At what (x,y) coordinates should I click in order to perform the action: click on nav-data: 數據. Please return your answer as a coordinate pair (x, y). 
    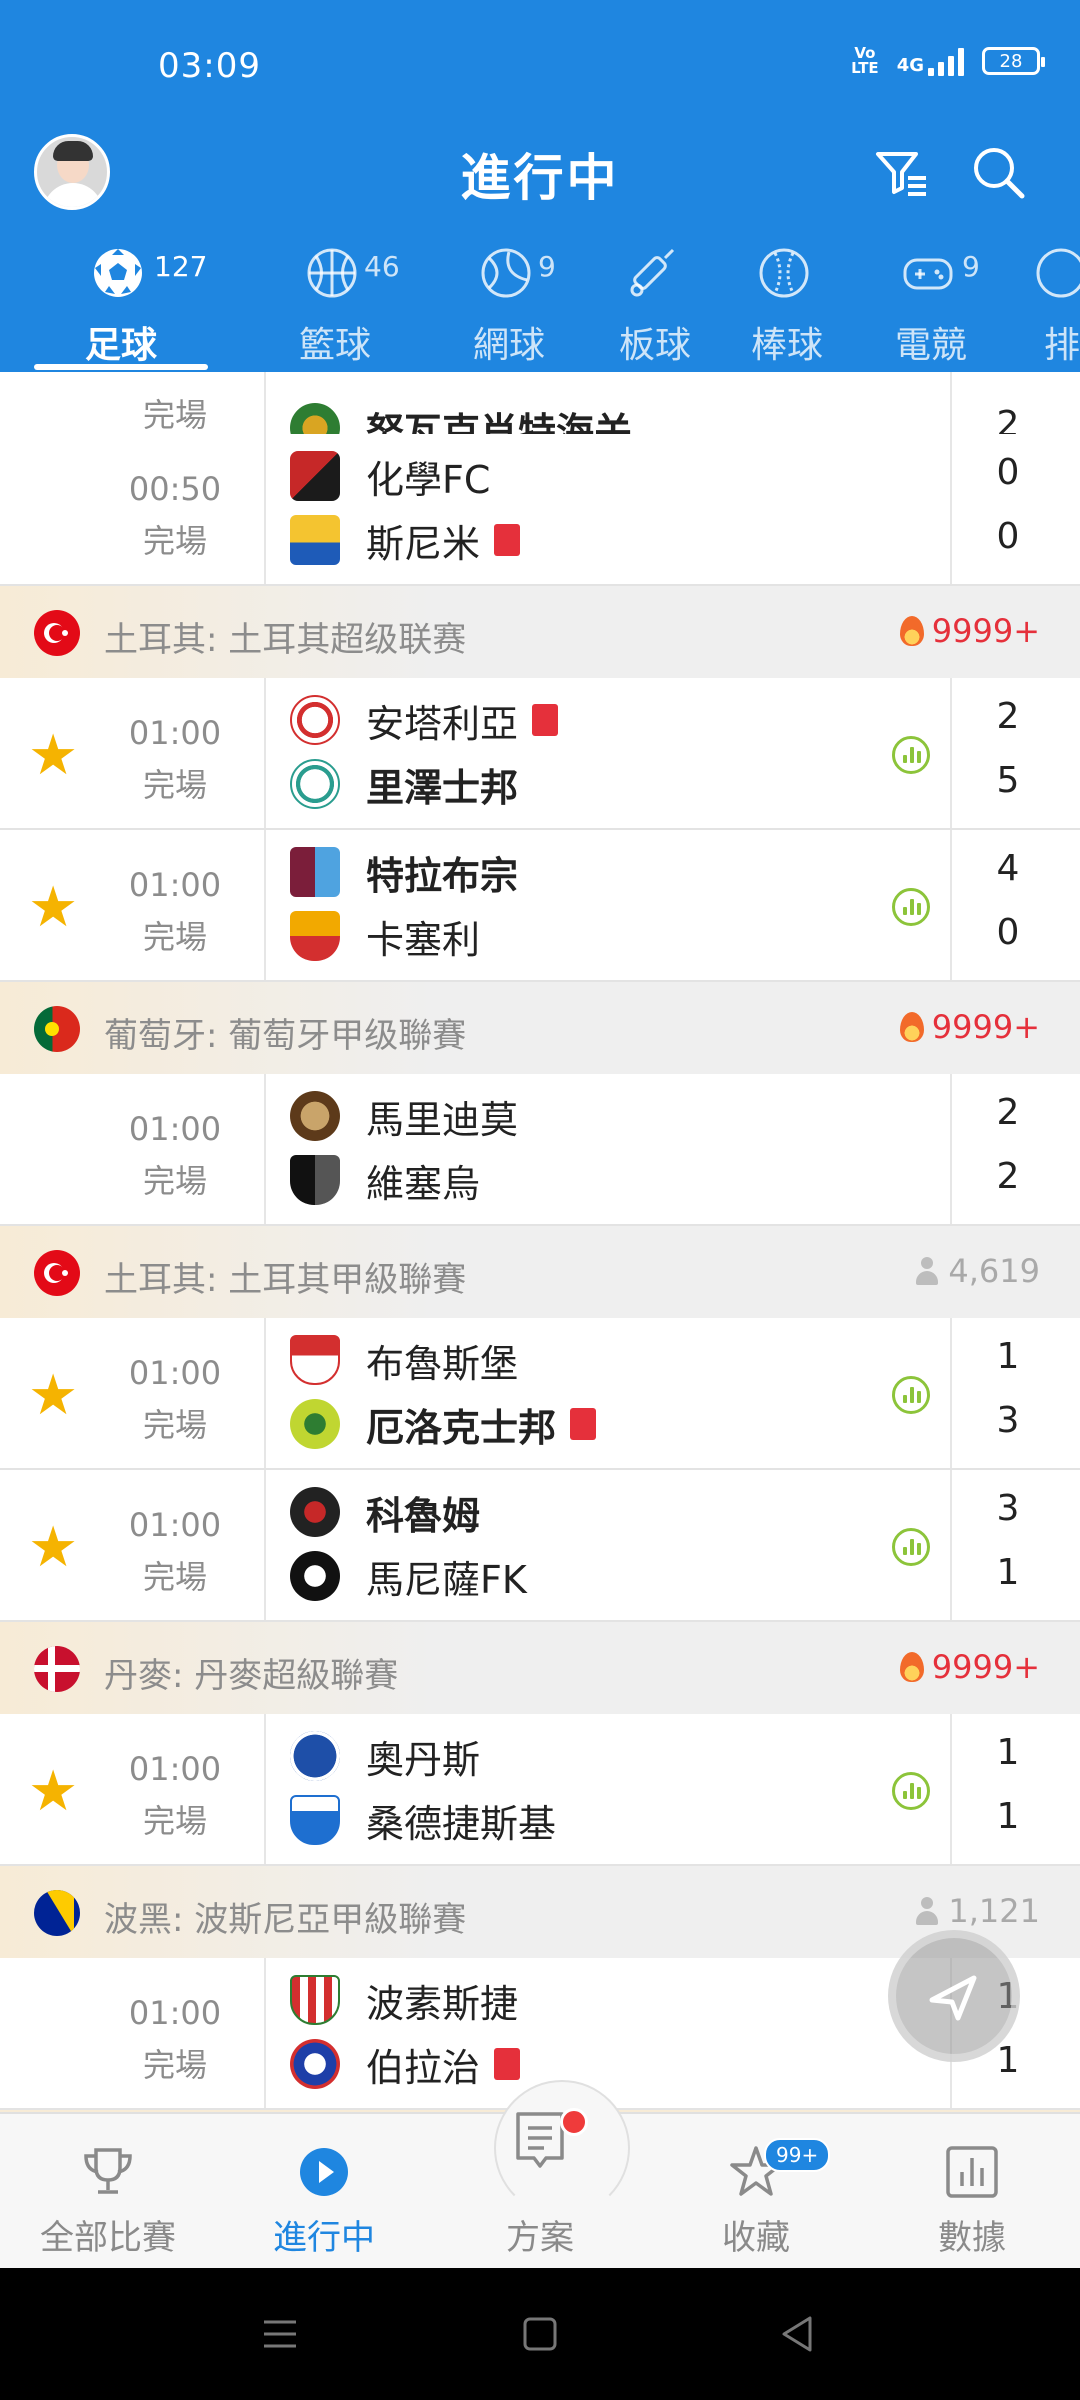
    Looking at the image, I should click on (972, 2192).